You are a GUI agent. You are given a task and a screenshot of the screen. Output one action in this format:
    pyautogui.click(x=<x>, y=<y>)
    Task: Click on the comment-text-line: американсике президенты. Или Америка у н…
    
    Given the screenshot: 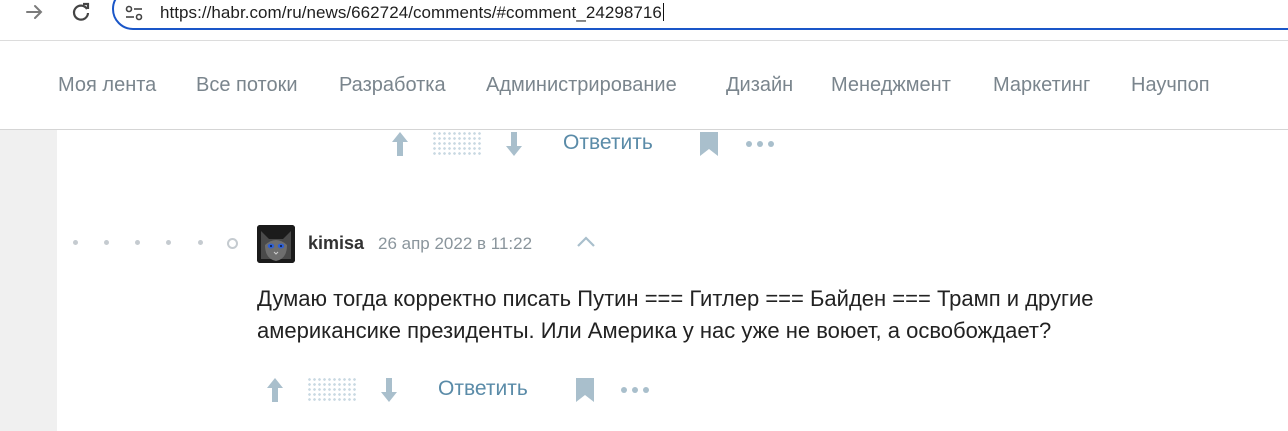 What is the action you would take?
    pyautogui.click(x=654, y=330)
    